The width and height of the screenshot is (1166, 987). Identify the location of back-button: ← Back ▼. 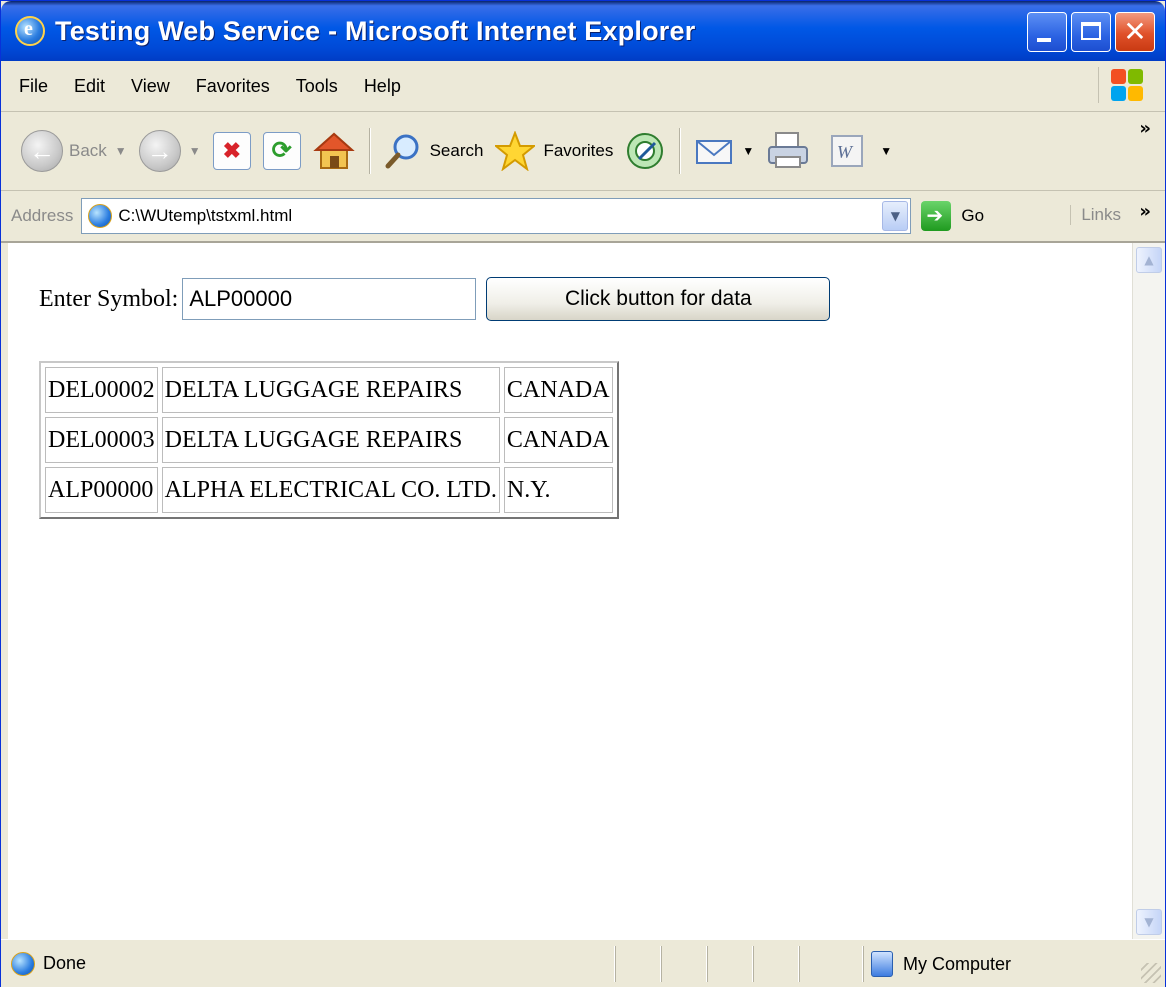
(74, 151).